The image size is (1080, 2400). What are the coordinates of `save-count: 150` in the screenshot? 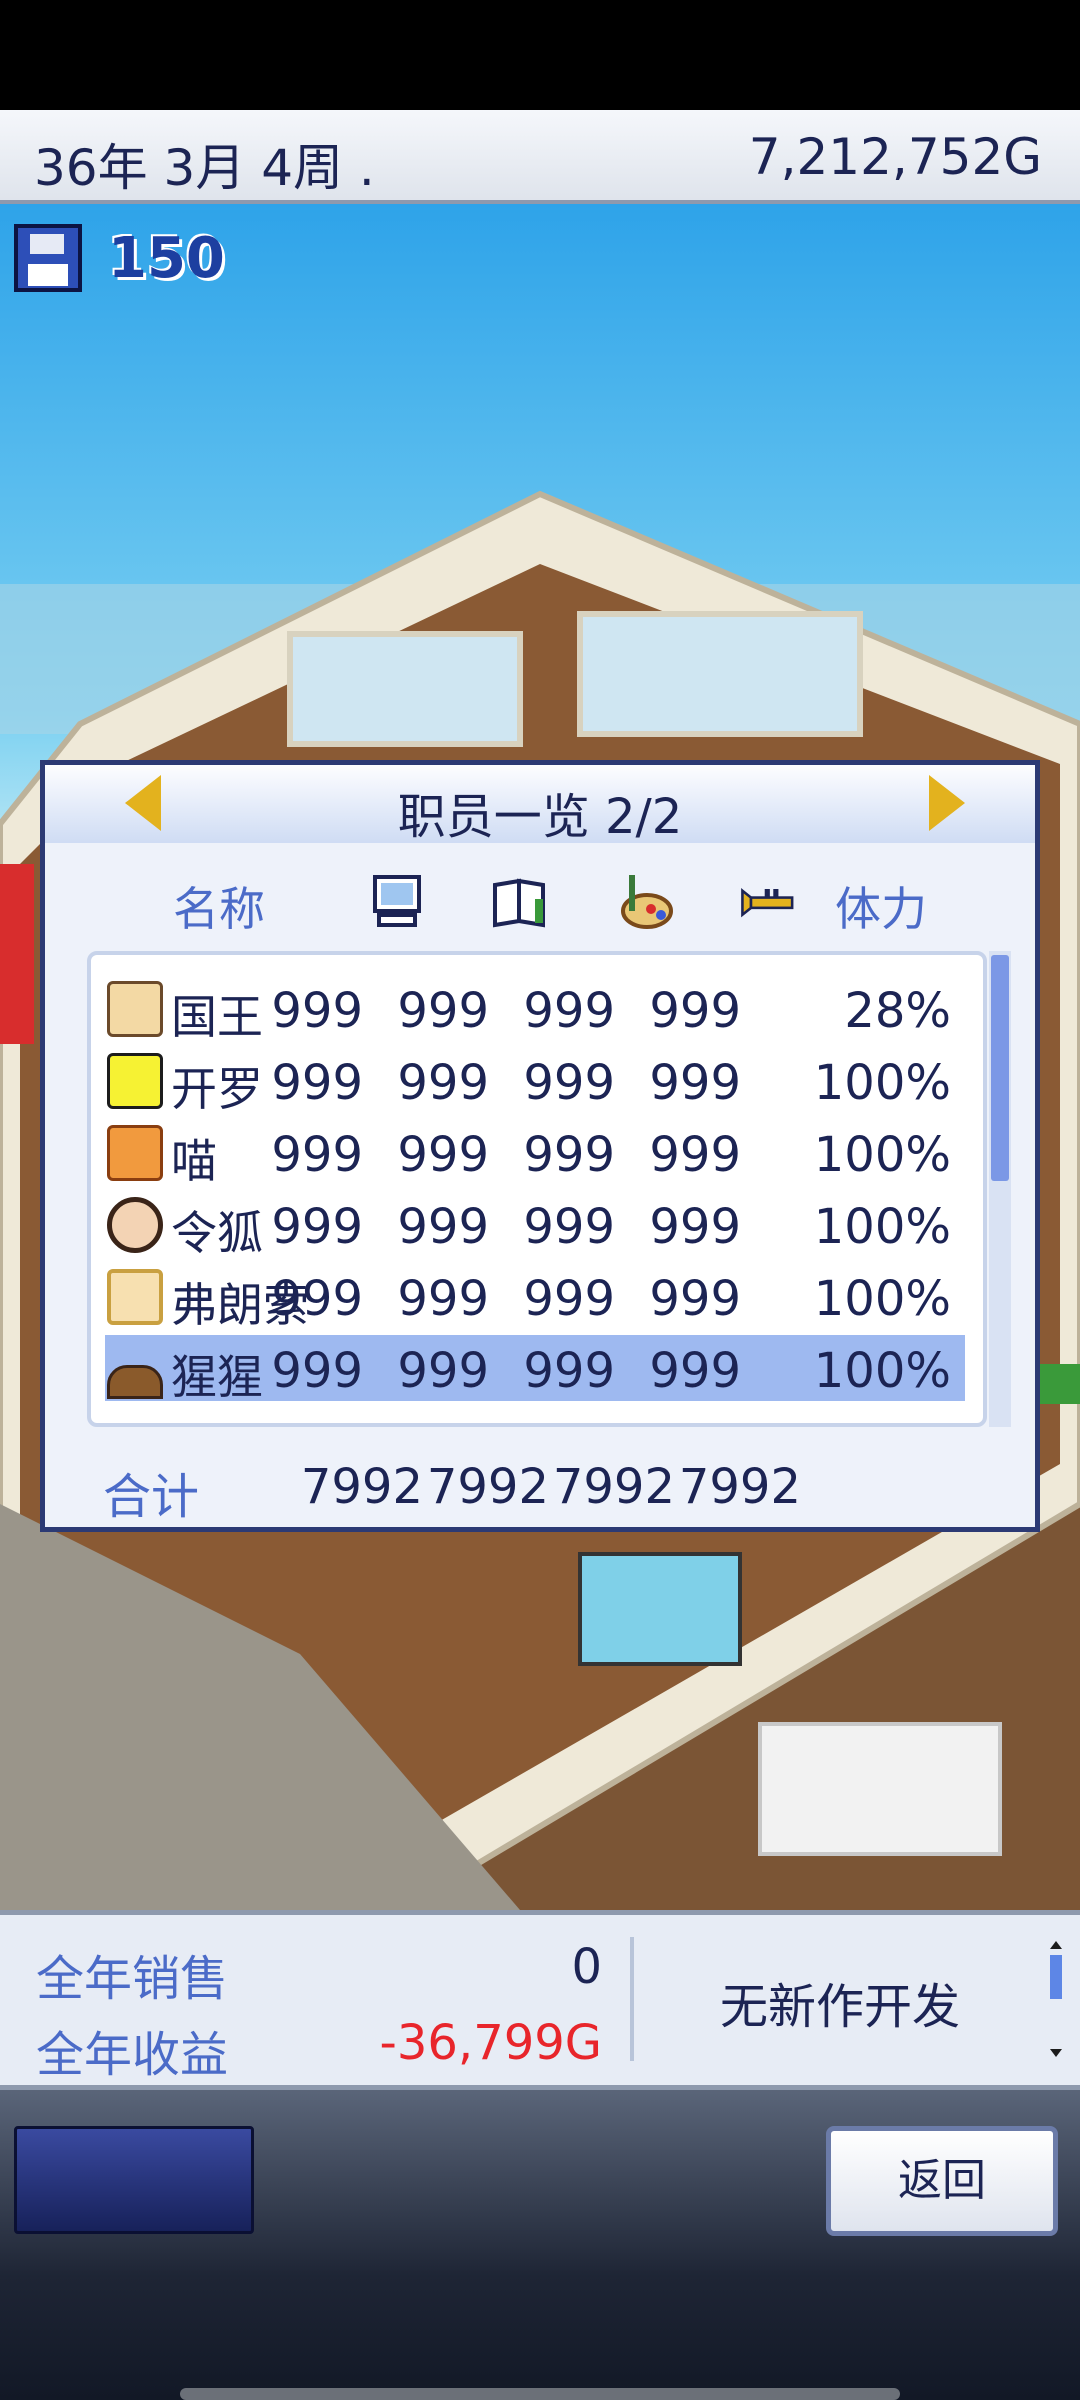 It's located at (166, 258).